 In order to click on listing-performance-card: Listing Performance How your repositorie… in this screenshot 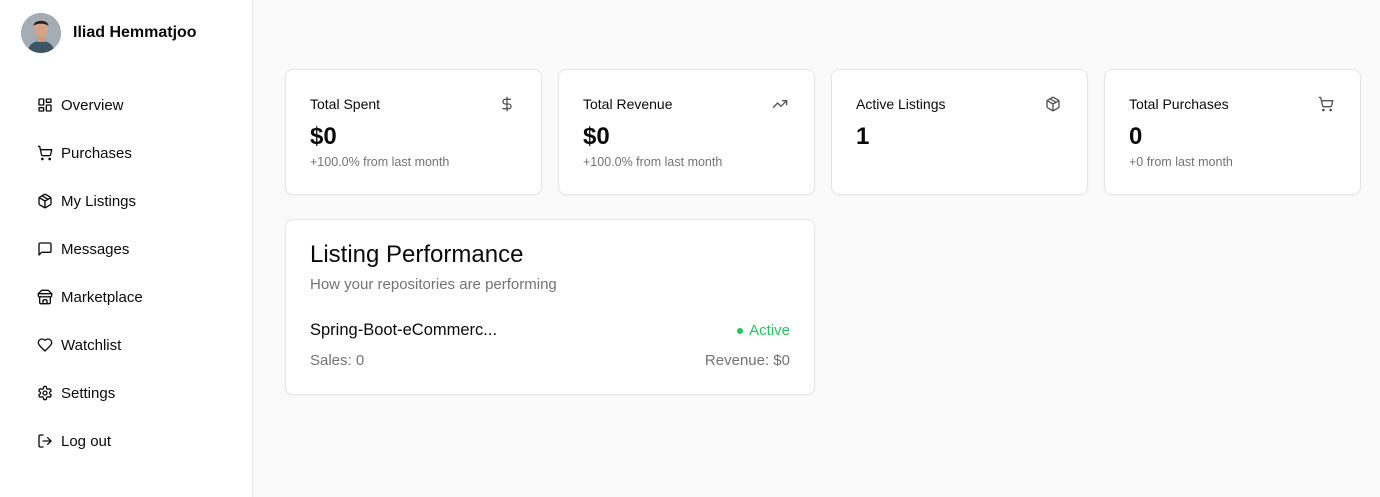, I will do `click(550, 307)`.